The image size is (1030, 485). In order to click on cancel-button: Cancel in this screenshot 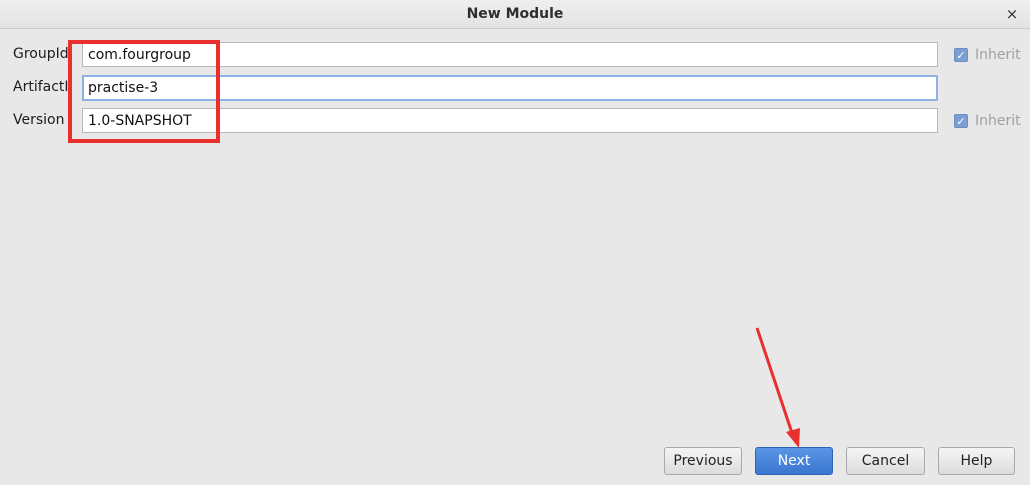, I will do `click(885, 461)`.